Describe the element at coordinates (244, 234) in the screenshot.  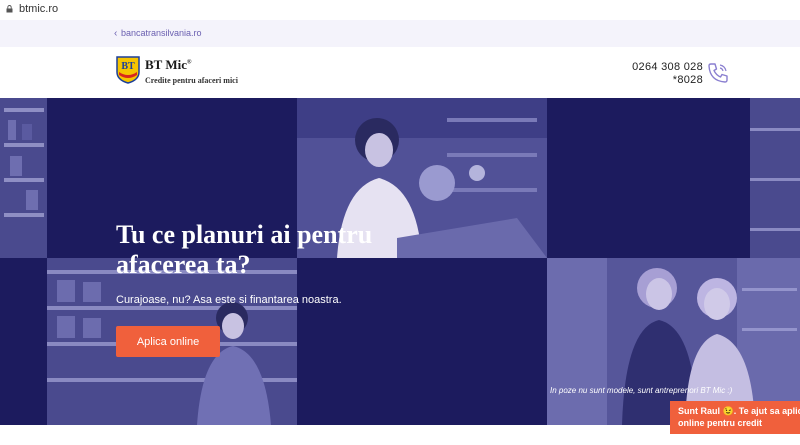
I see `headline-line-1: Tu ce planuri ai pentru` at that location.